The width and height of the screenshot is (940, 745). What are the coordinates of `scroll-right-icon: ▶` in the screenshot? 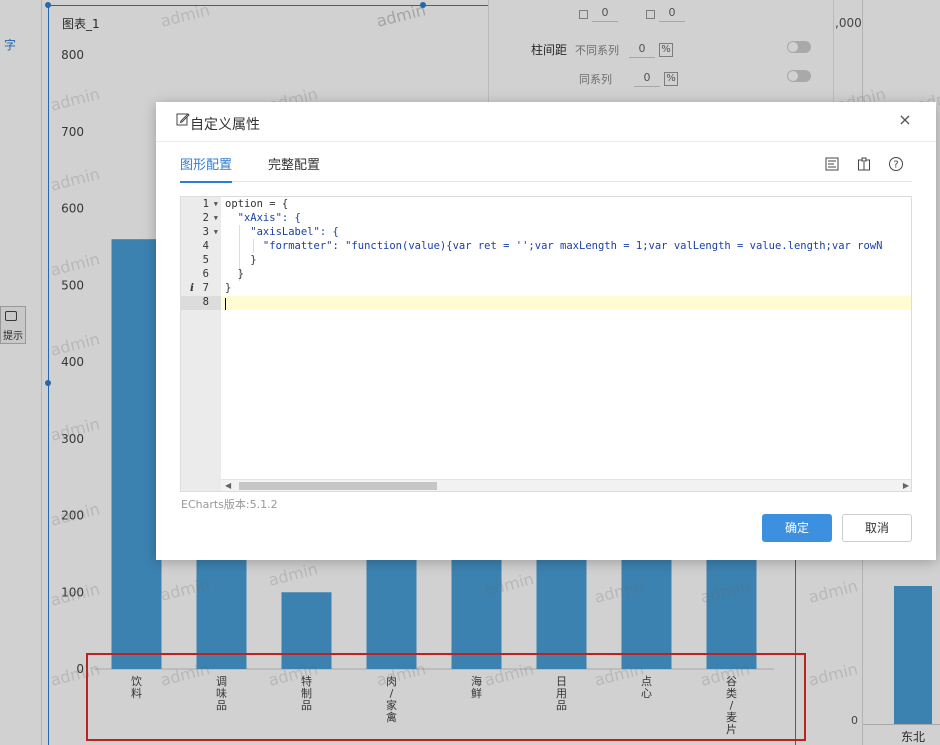 It's located at (906, 485).